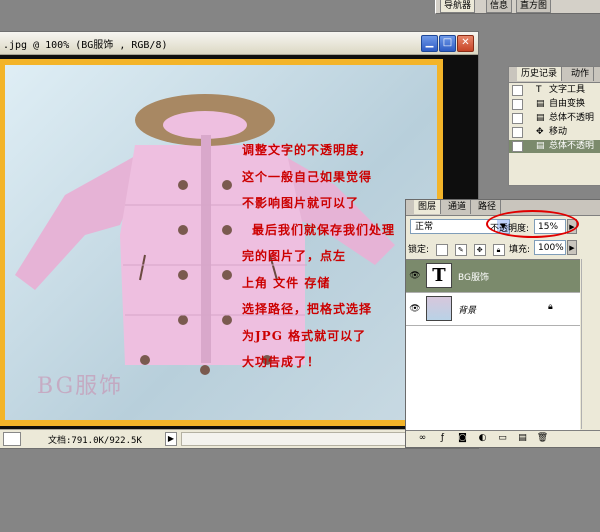 This screenshot has height=532, width=600. Describe the element at coordinates (581, 74) in the screenshot. I see `tab-actions: 动作` at that location.